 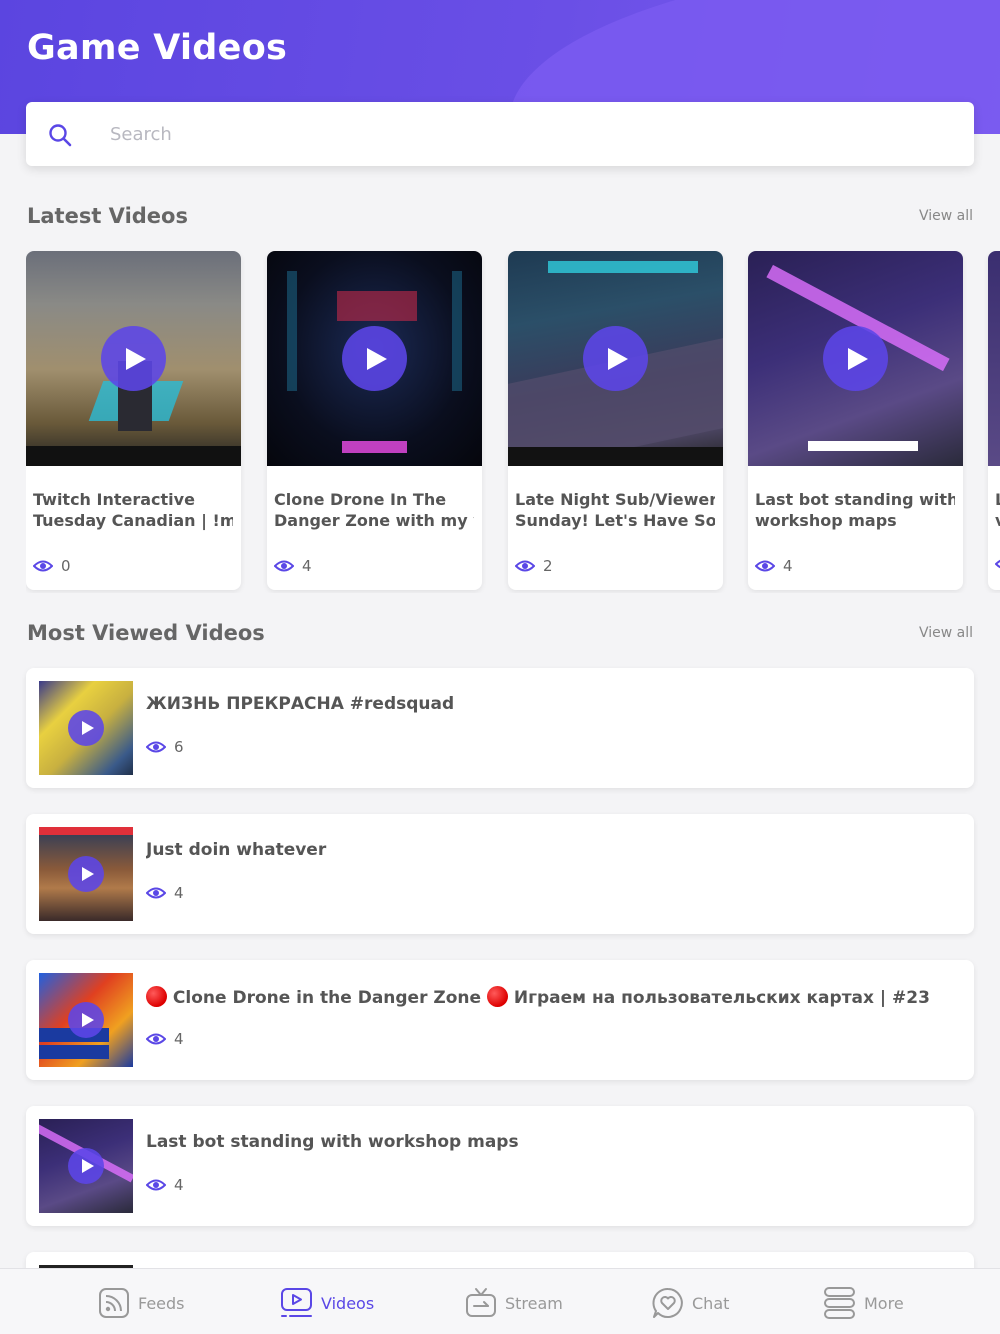 What do you see at coordinates (236, 850) in the screenshot?
I see `video-title: Just doin whatever` at bounding box center [236, 850].